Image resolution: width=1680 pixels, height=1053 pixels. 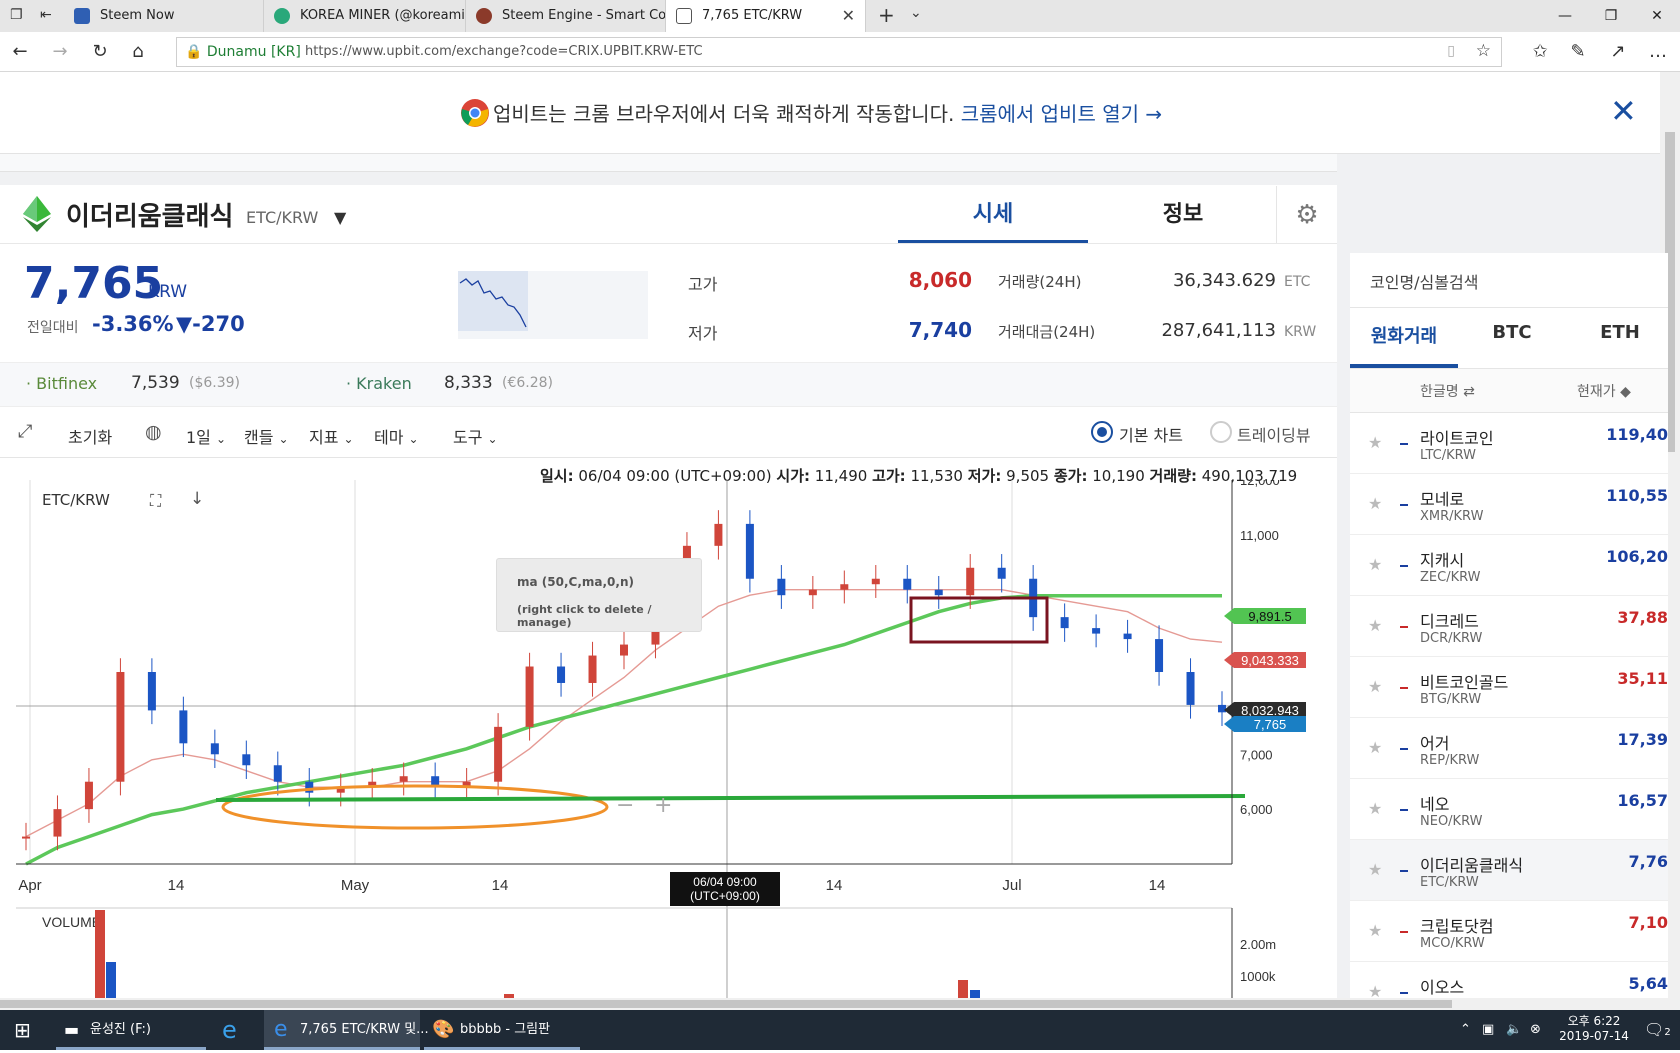 I want to click on site-identity: 🔒 Dunamu [KR], so click(x=243, y=52).